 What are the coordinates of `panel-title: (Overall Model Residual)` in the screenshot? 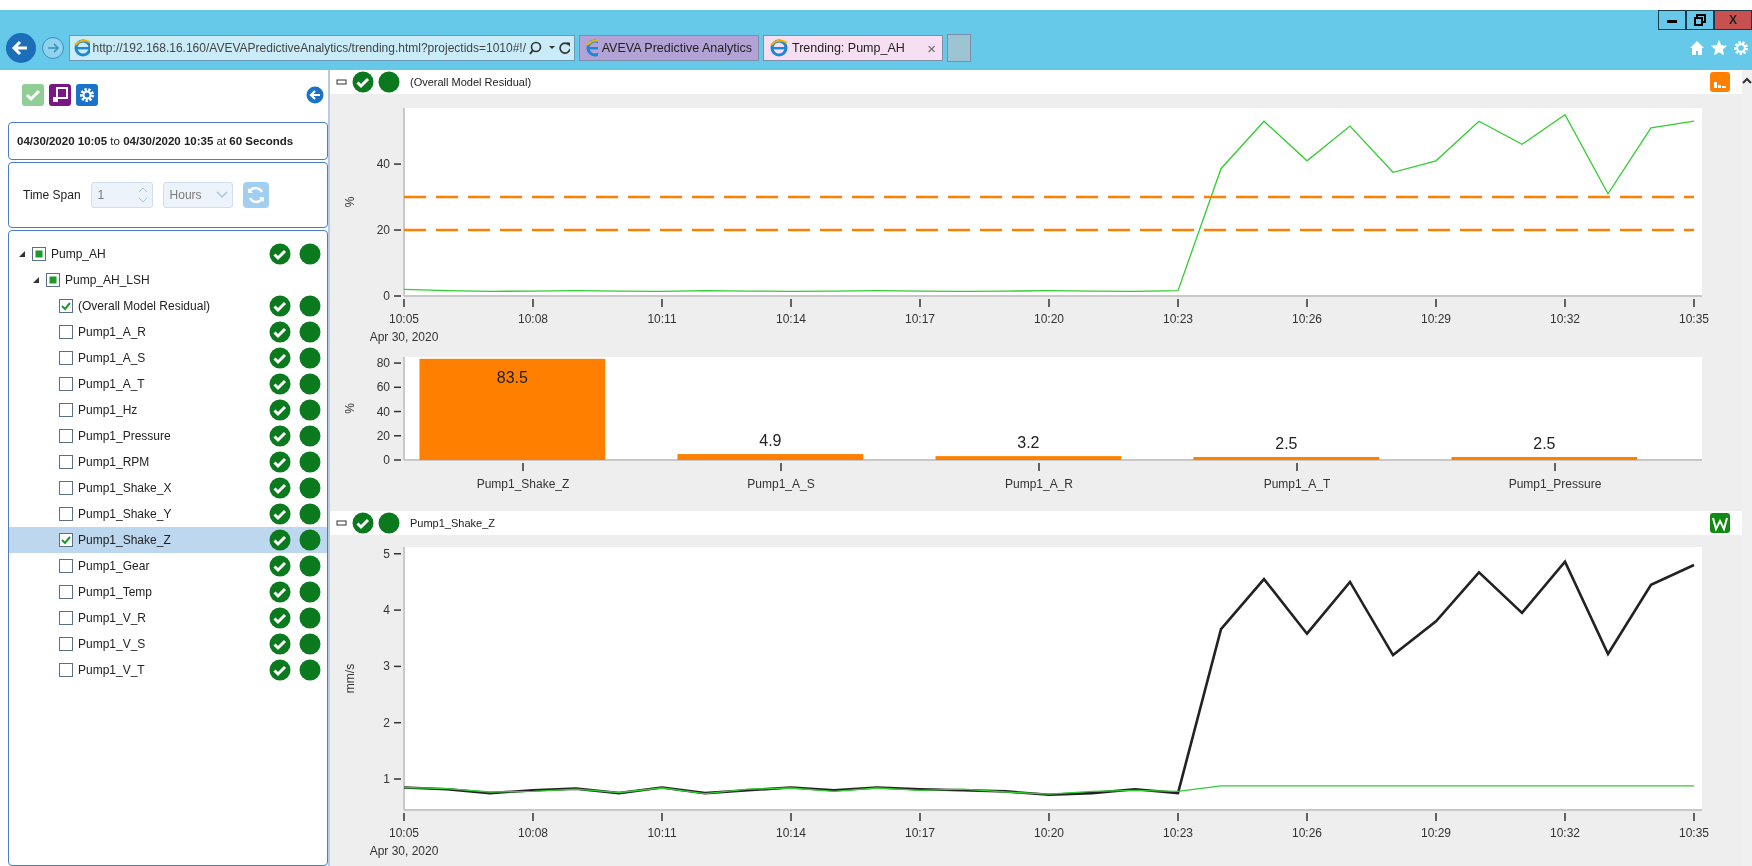 It's located at (471, 82).